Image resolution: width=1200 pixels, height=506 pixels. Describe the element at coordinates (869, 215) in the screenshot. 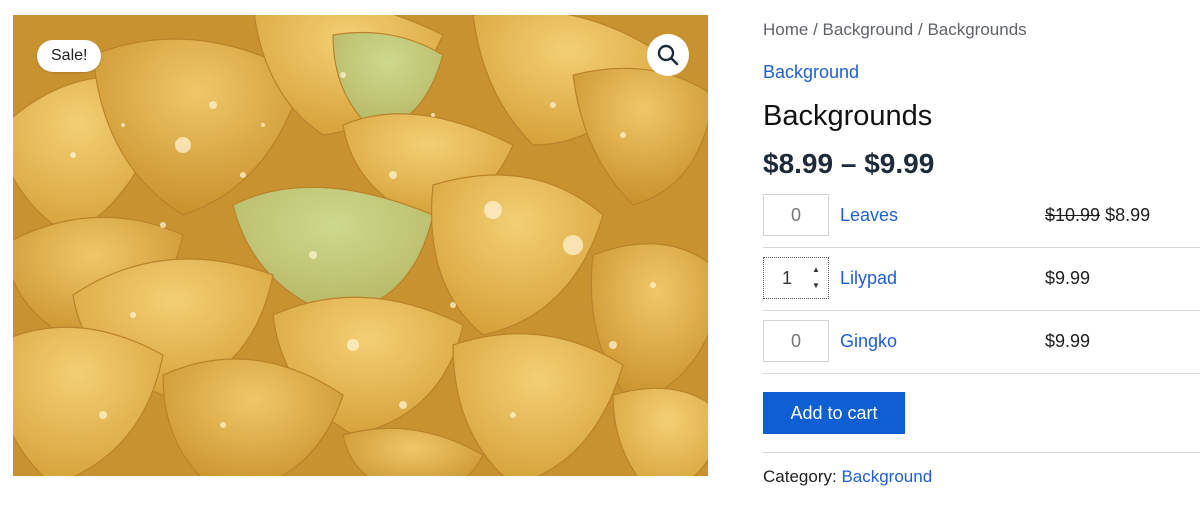

I see `product-link: Leaves` at that location.